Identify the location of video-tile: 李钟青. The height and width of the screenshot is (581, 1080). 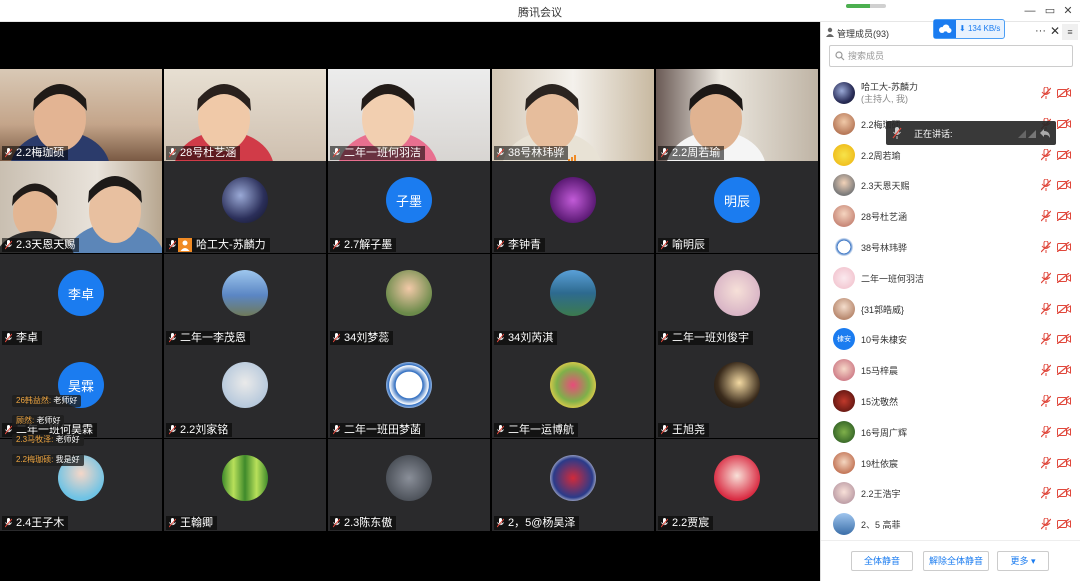
(573, 207).